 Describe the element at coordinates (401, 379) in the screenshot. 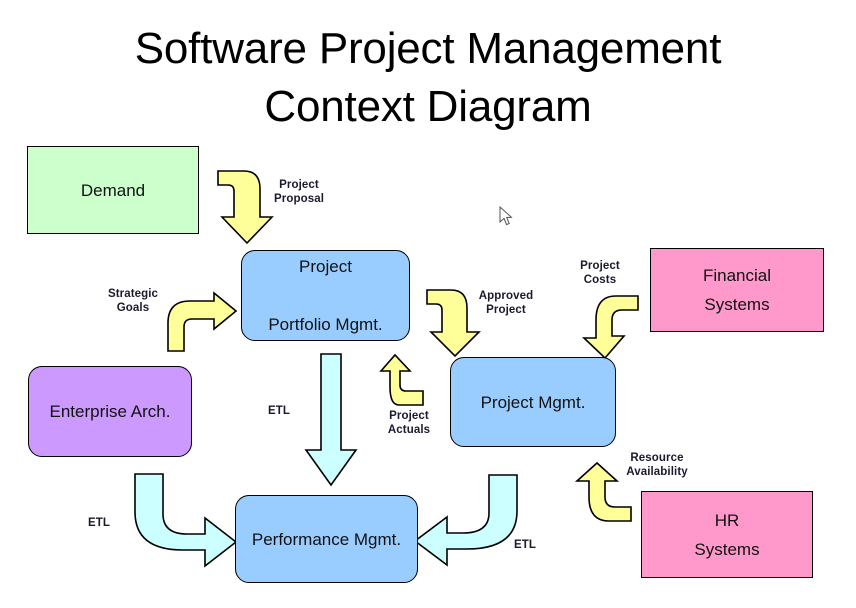

I see `arrow-project-actuals` at that location.